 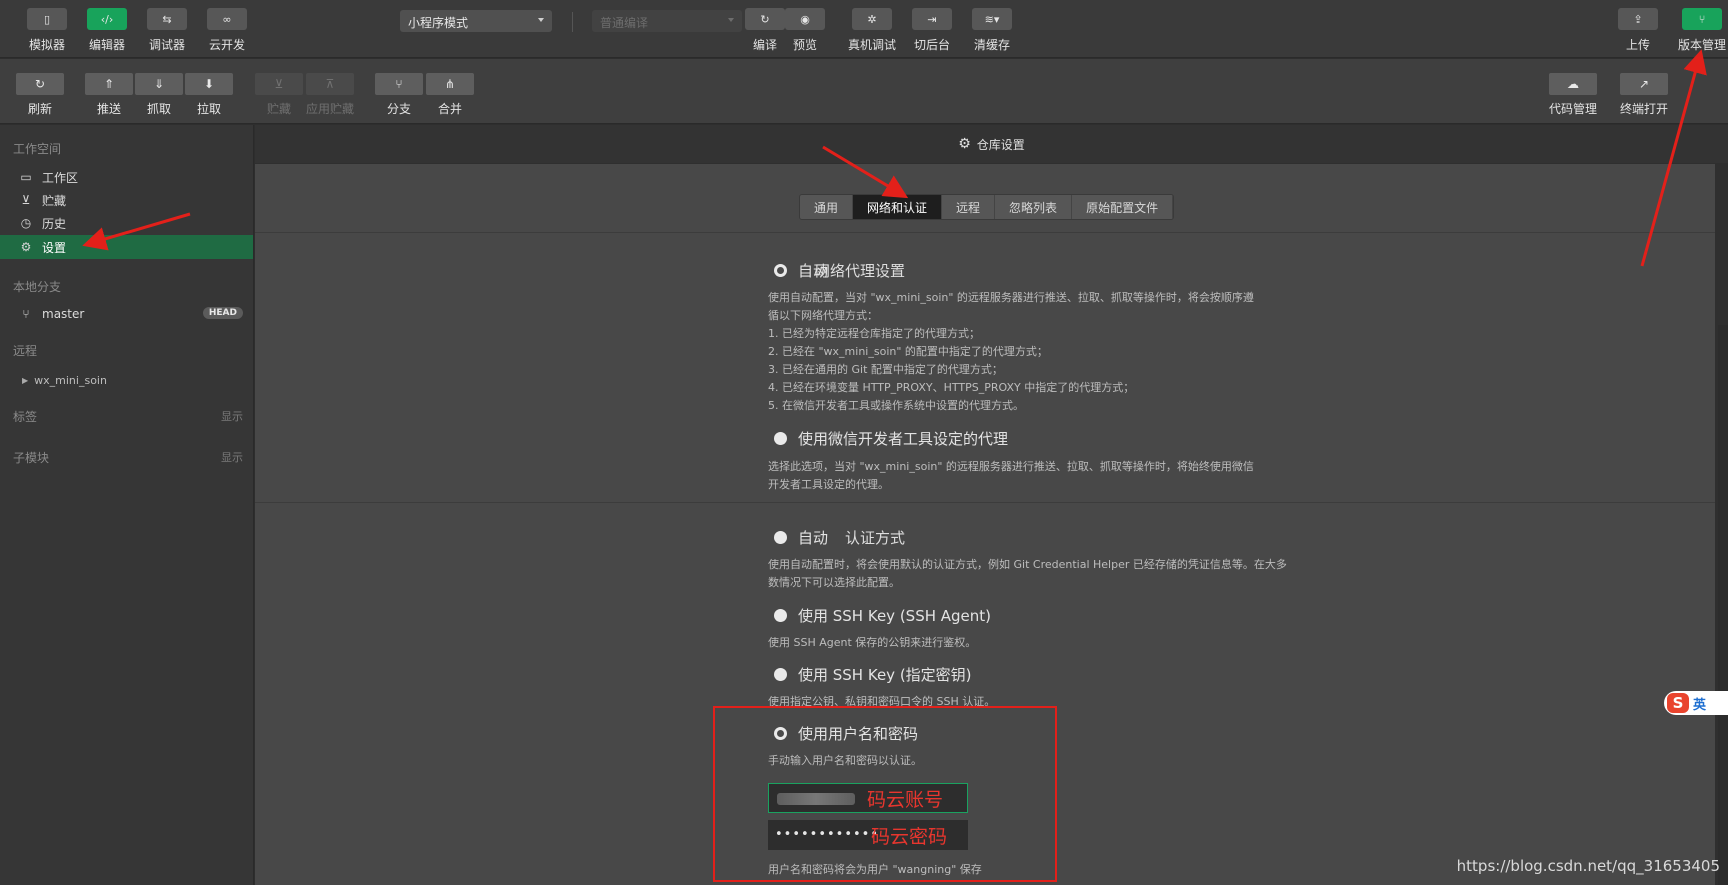 What do you see at coordinates (450, 95) in the screenshot?
I see `merge-button: ⋔ 合并` at bounding box center [450, 95].